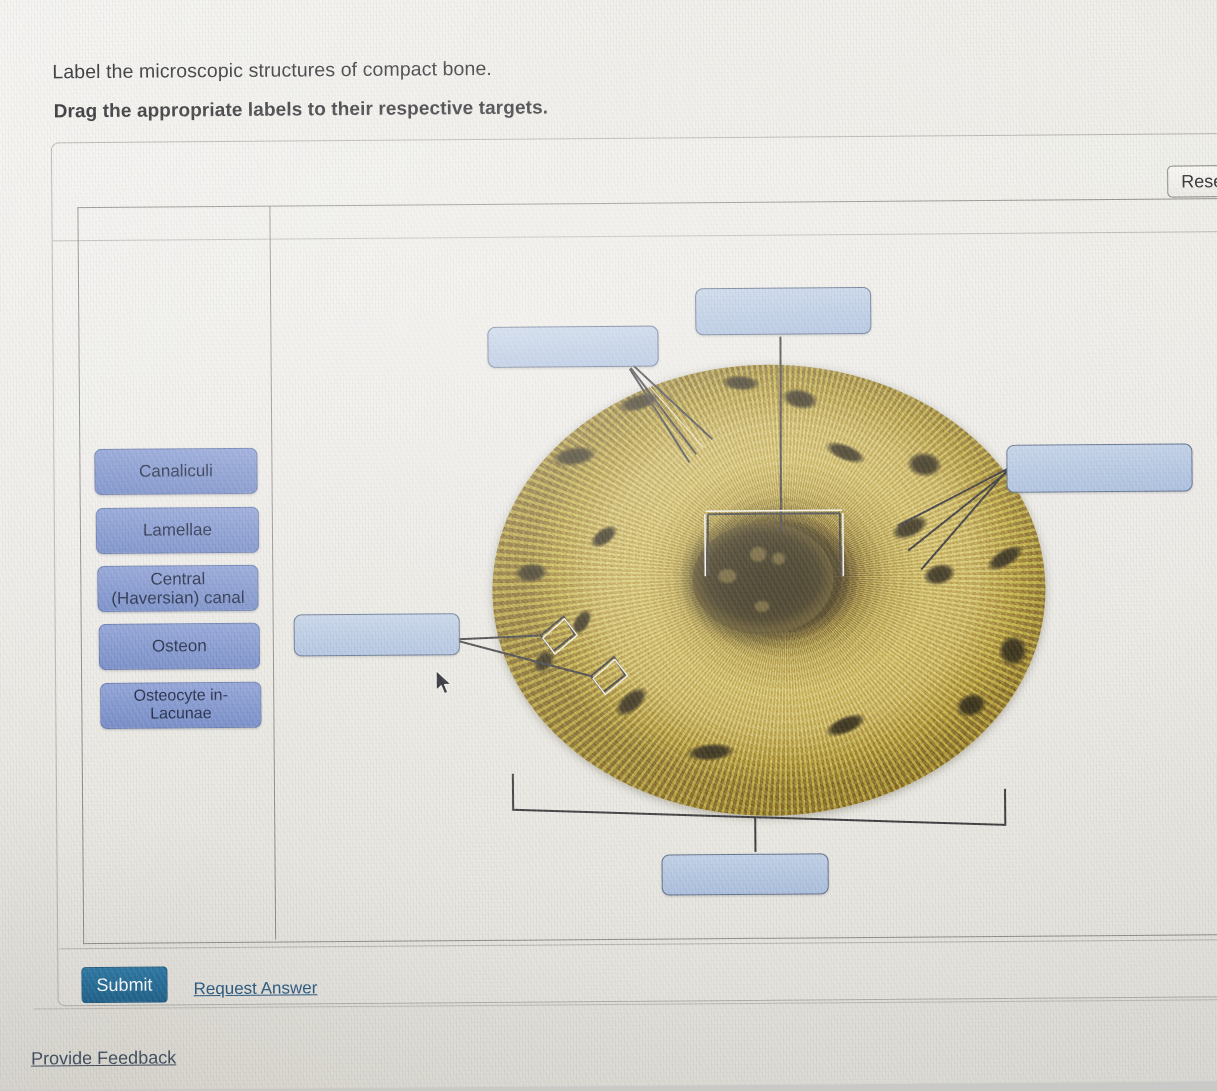  What do you see at coordinates (1192, 181) in the screenshot?
I see `reset-button: Reset` at bounding box center [1192, 181].